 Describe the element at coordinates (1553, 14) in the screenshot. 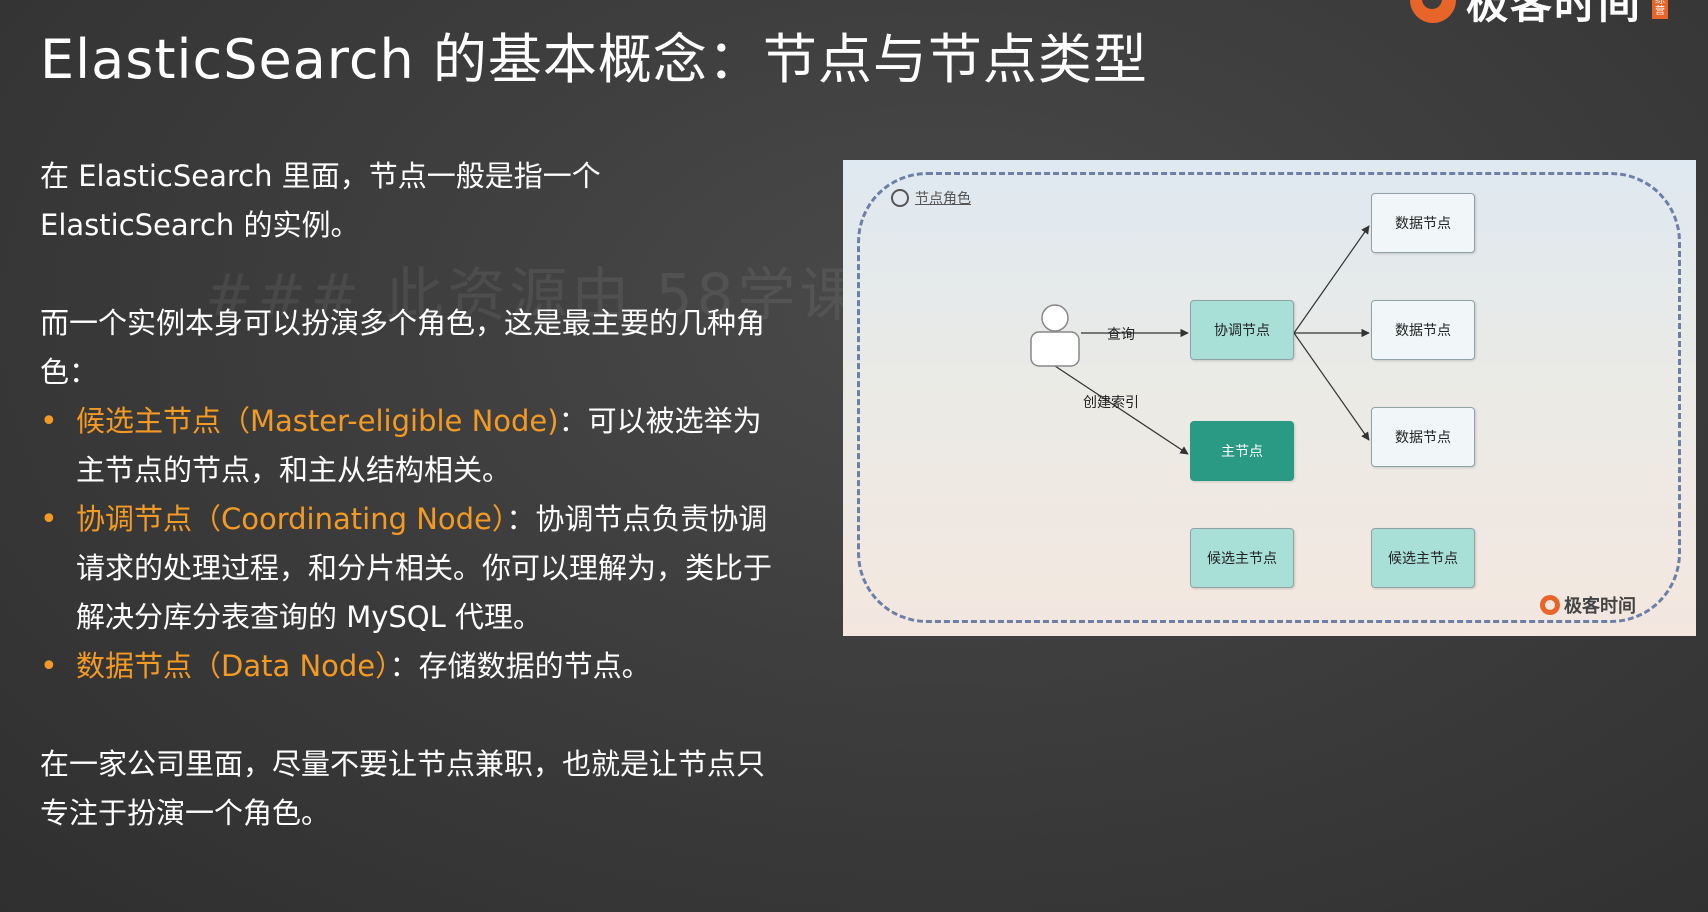

I see `brand-logo-text: 极客时间` at that location.